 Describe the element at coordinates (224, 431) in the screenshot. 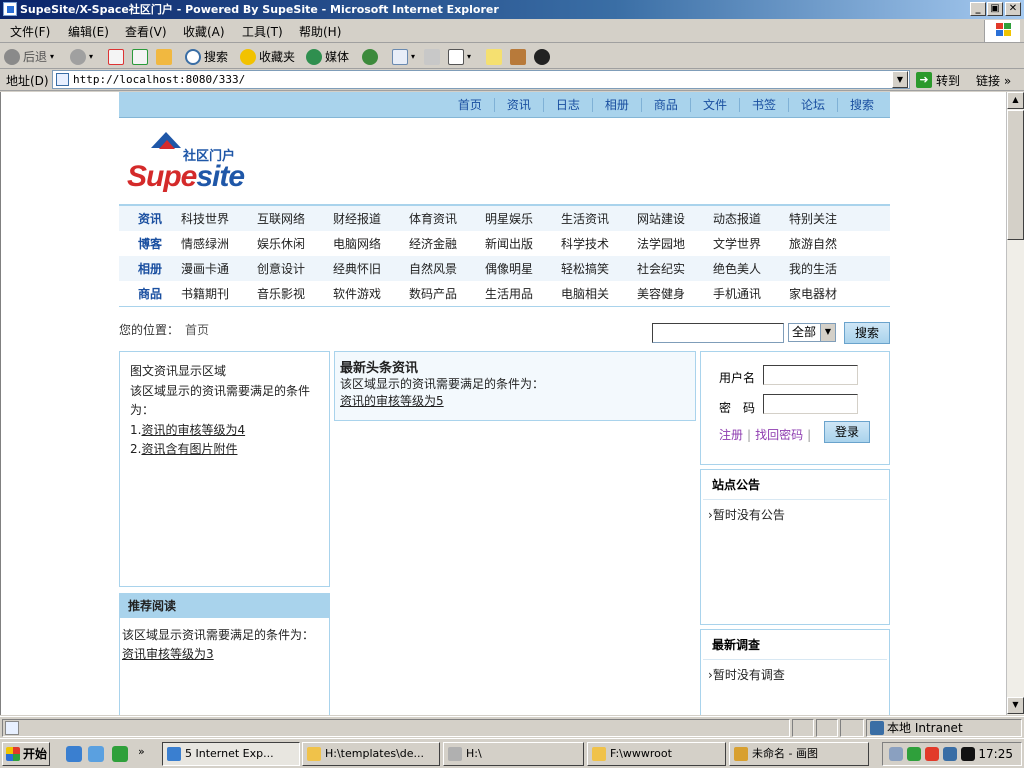

I see `image-news-cond1: 1.资讯的审核等级为4` at that location.